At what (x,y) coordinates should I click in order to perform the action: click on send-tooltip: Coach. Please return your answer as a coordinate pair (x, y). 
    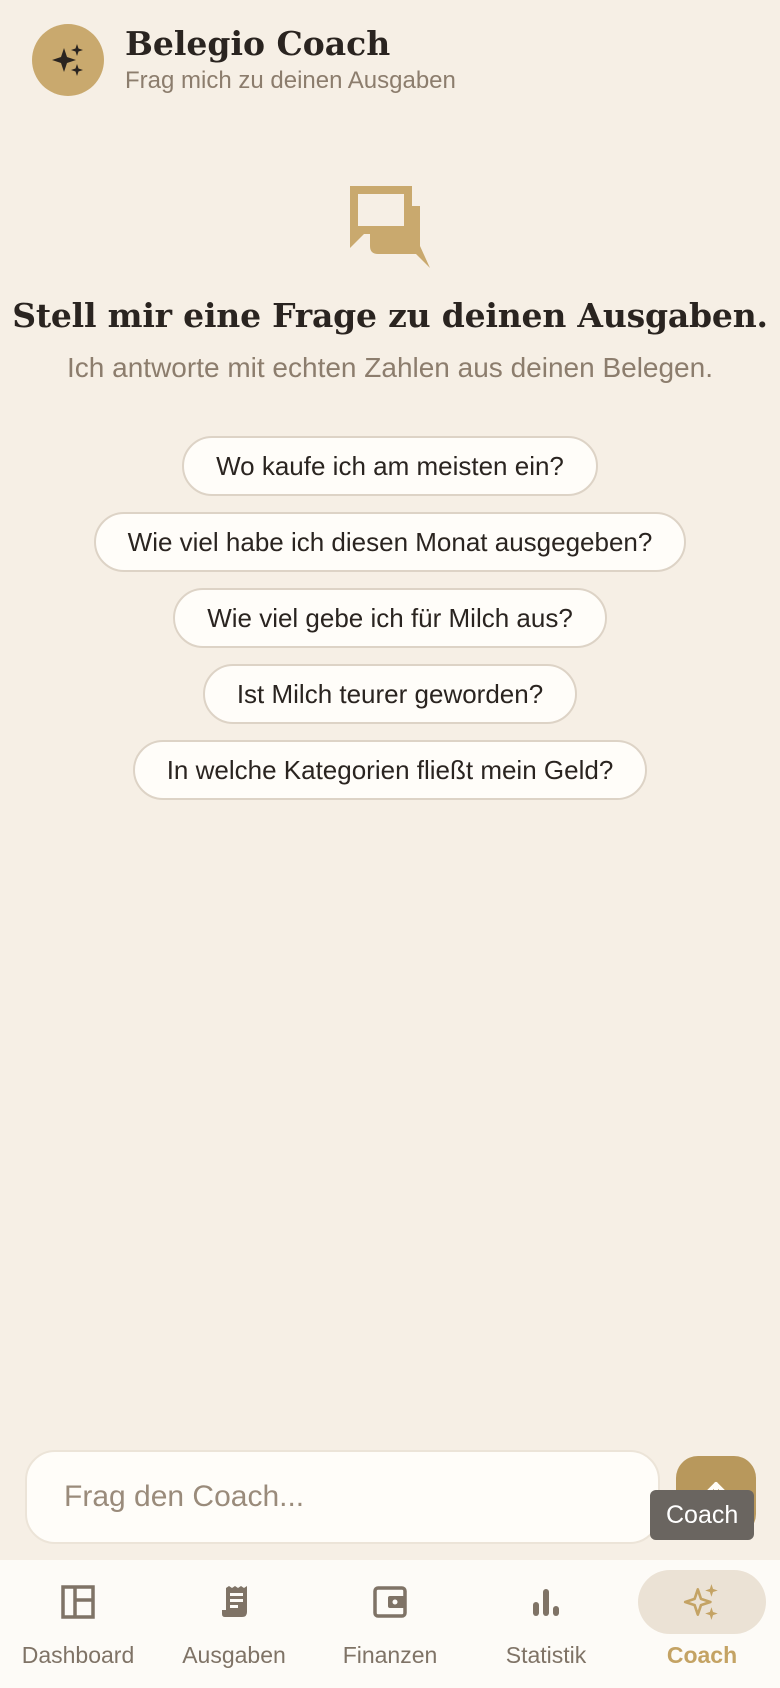
    Looking at the image, I should click on (702, 1515).